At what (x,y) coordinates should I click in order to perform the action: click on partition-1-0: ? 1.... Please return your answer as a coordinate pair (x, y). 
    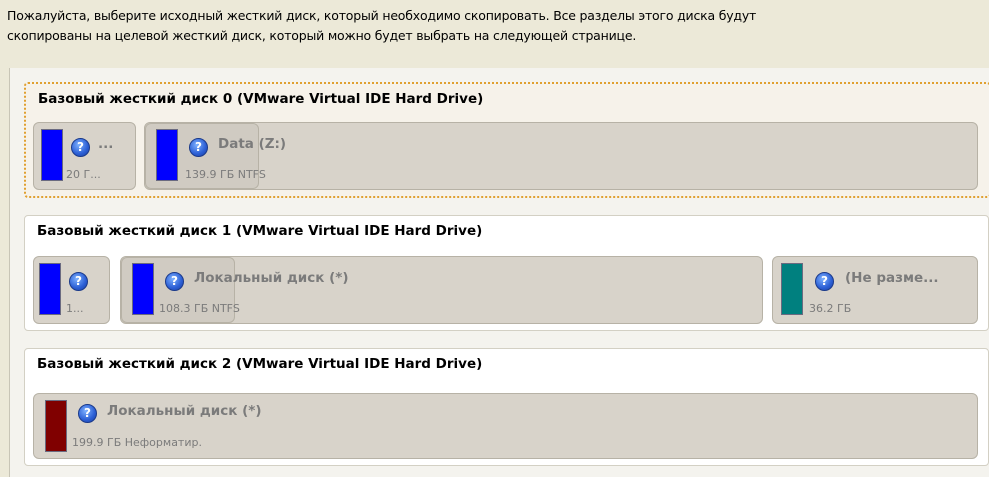
    Looking at the image, I should click on (71, 290).